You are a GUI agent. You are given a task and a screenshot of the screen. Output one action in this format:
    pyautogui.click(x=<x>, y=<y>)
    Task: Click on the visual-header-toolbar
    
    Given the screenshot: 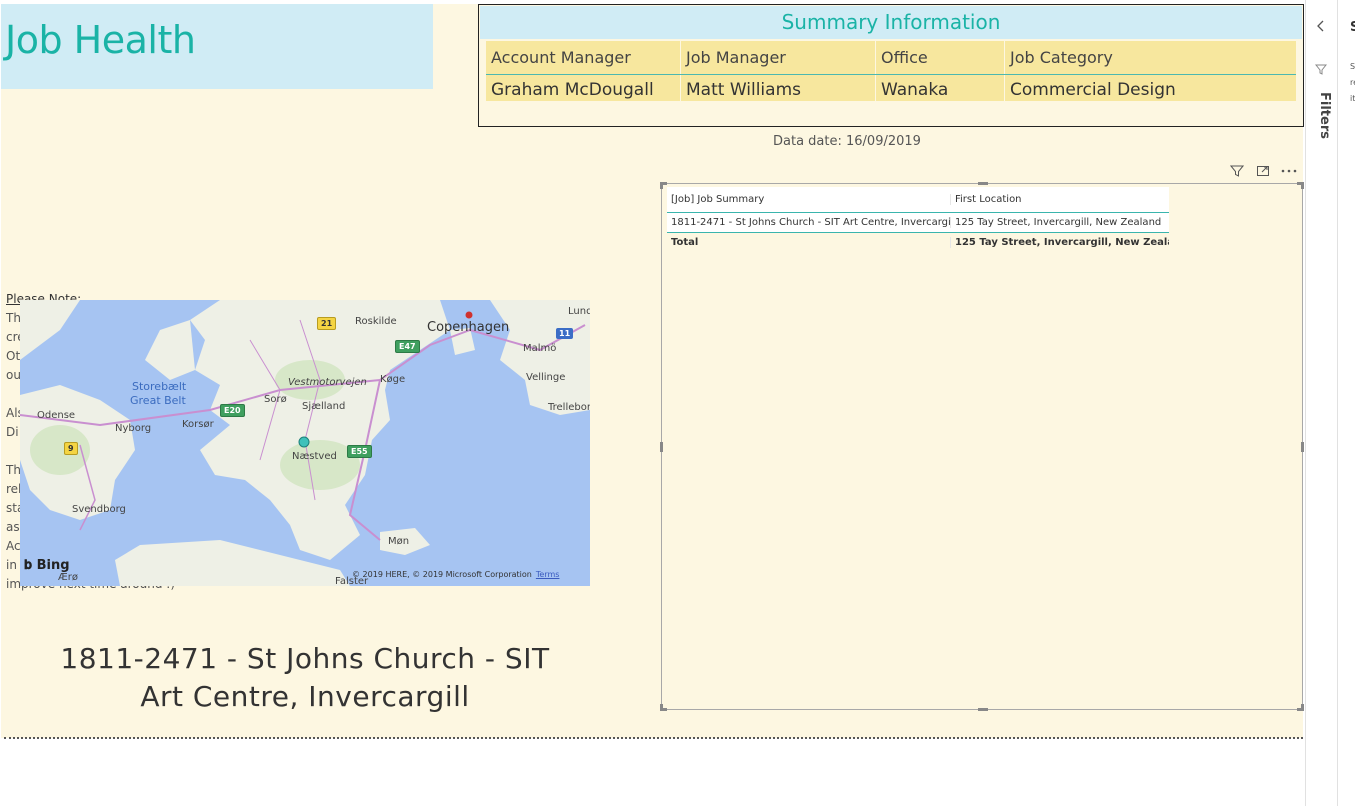 What is the action you would take?
    pyautogui.click(x=1263, y=171)
    